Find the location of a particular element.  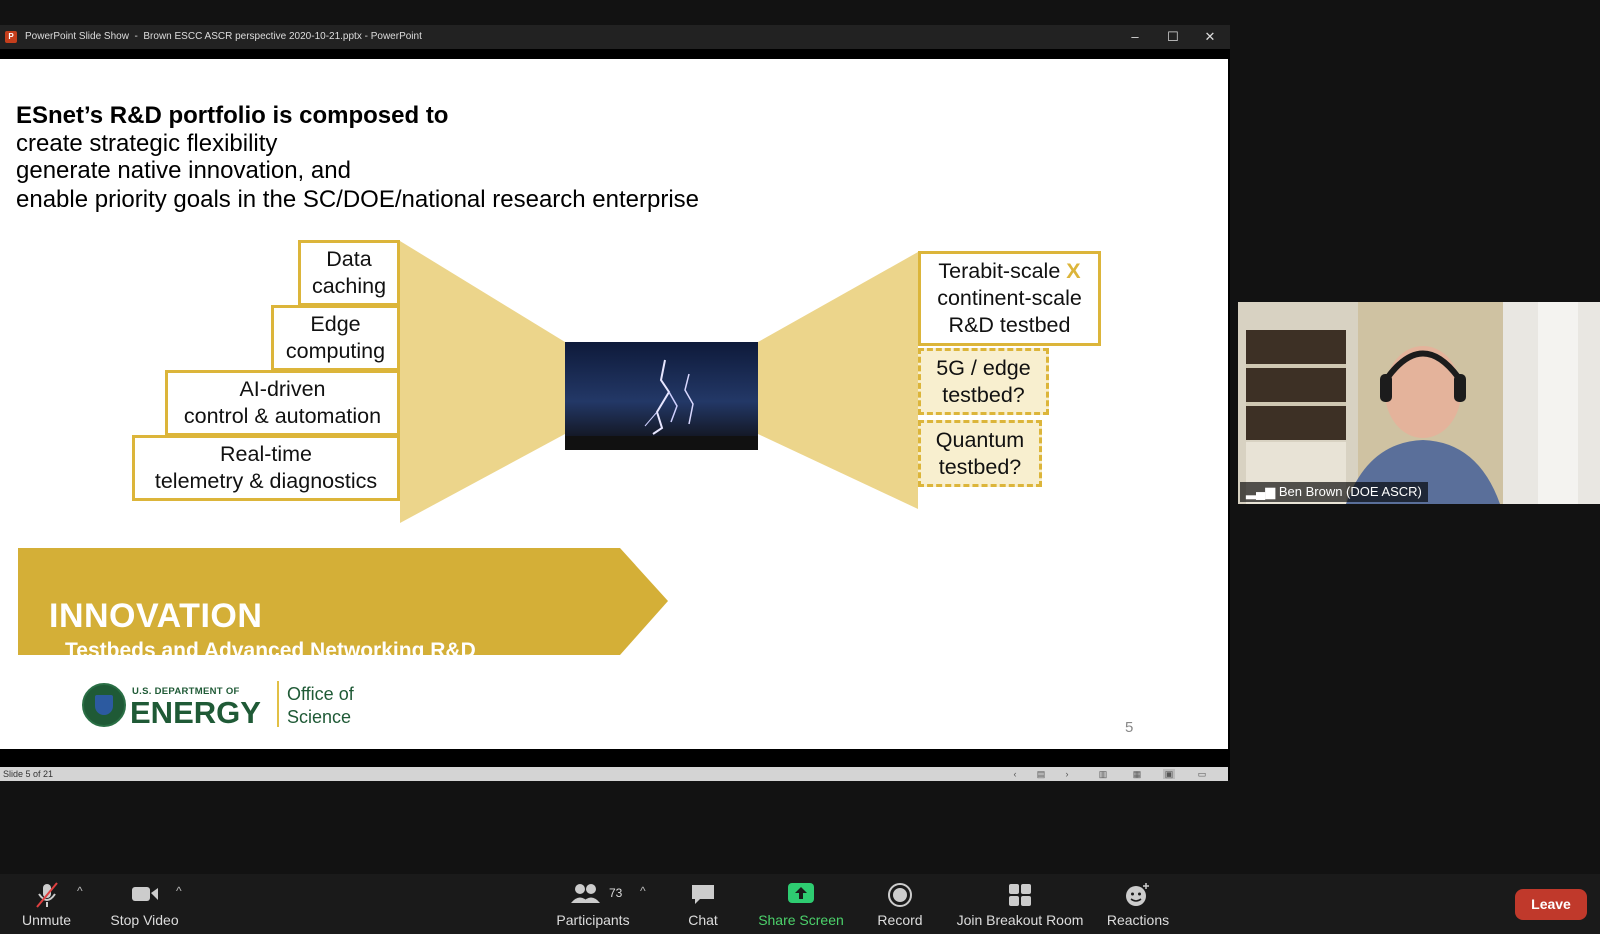

participant-name-label: ▂▄▆ Ben Brown (DOE ASCR) is located at coordinates (1334, 492).